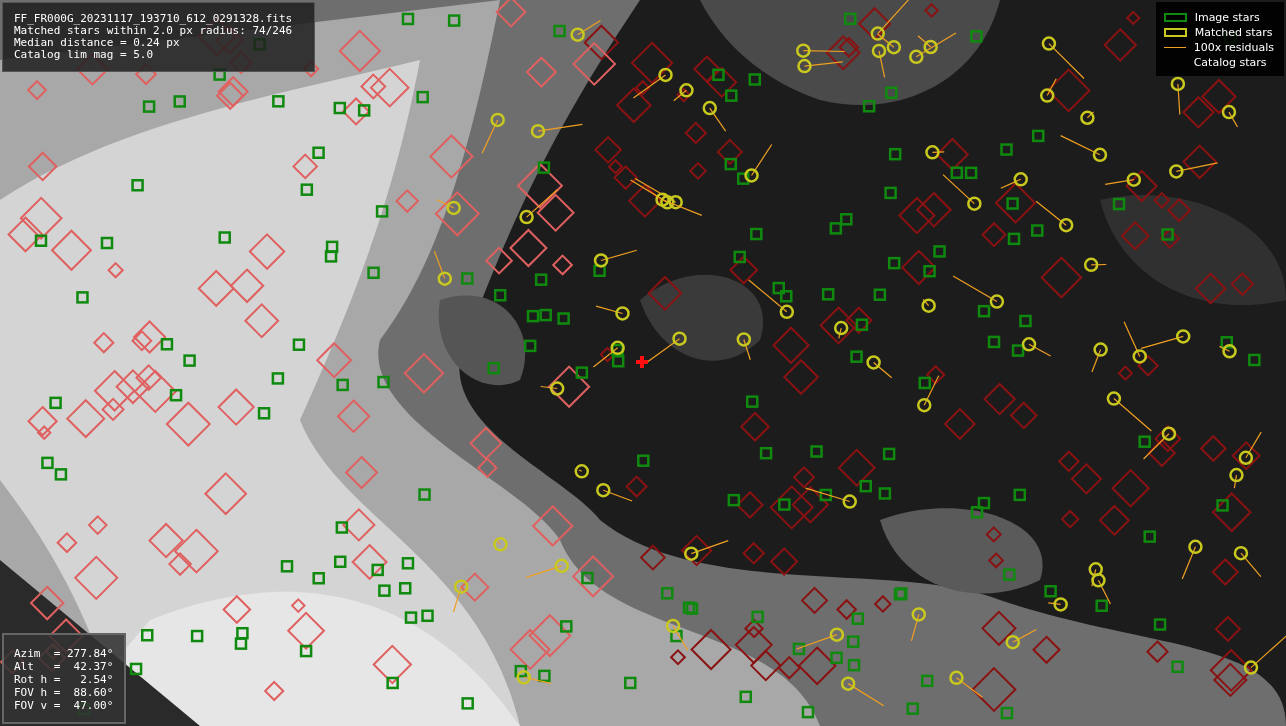 This screenshot has height=726, width=1286. I want to click on legend-label: Image stars, so click(1227, 17).